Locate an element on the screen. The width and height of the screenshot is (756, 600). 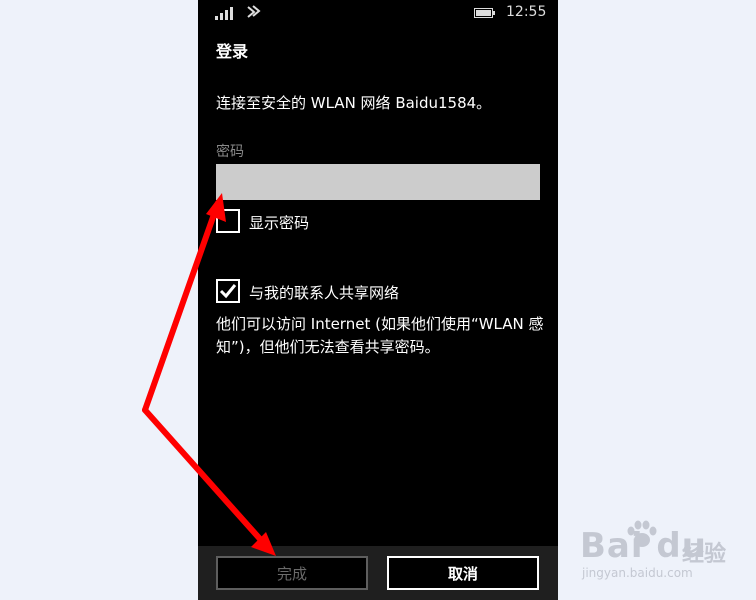
watermark-url: jingyan.baidu.com is located at coordinates (637, 573).